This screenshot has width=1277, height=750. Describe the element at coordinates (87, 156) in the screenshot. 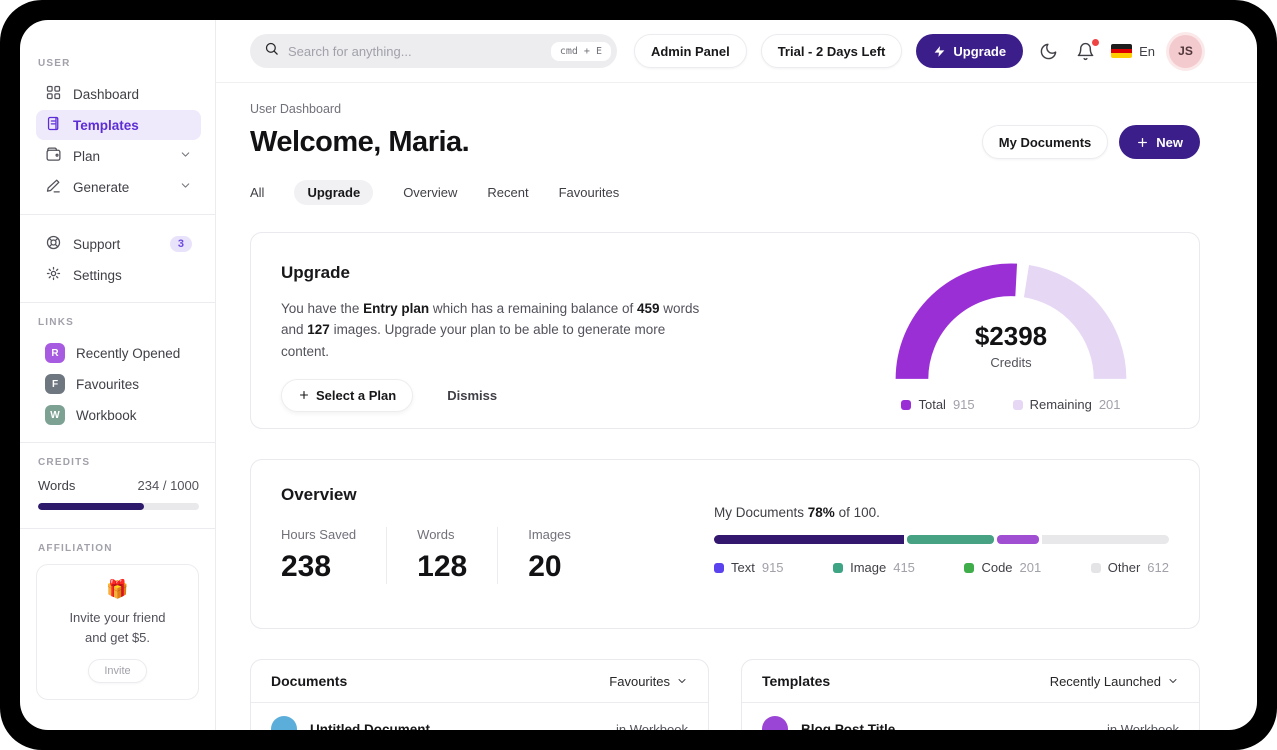

I see `sidebar-item-label: Plan` at that location.